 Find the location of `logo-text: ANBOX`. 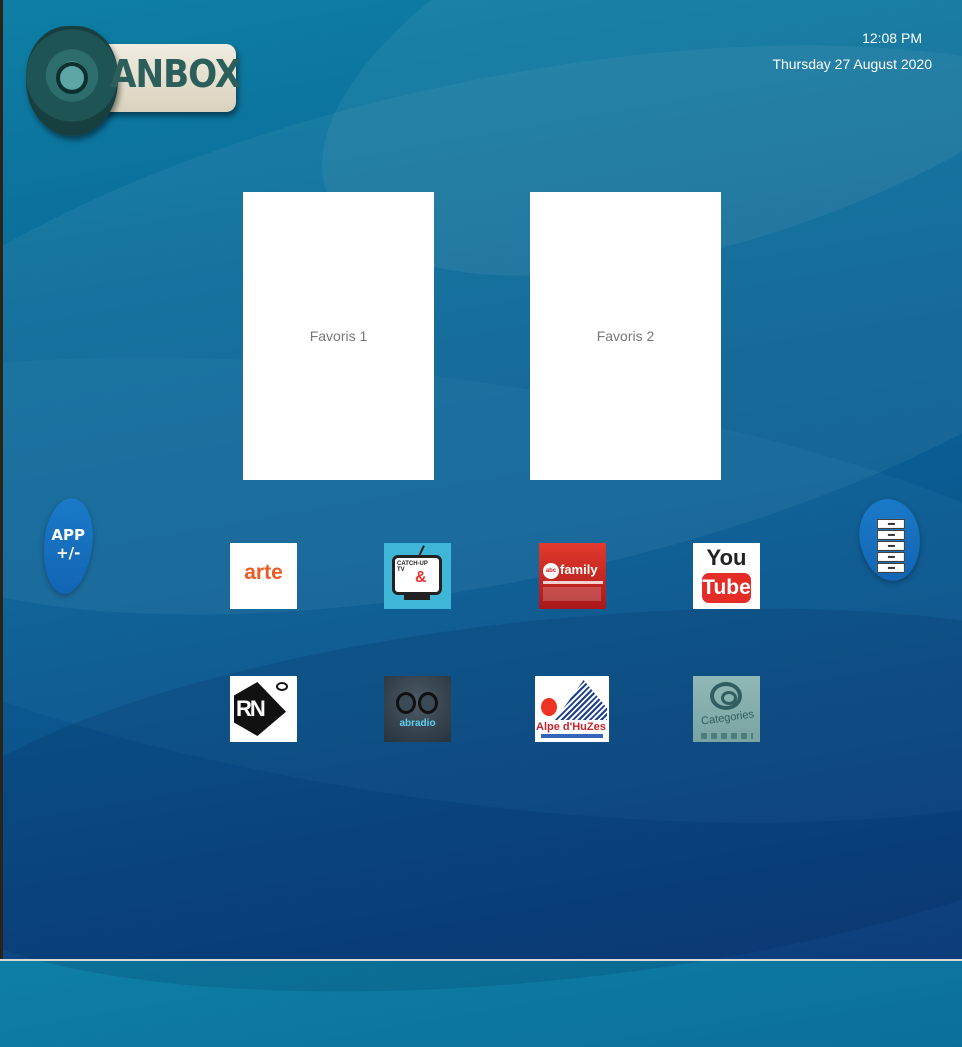

logo-text: ANBOX is located at coordinates (175, 74).